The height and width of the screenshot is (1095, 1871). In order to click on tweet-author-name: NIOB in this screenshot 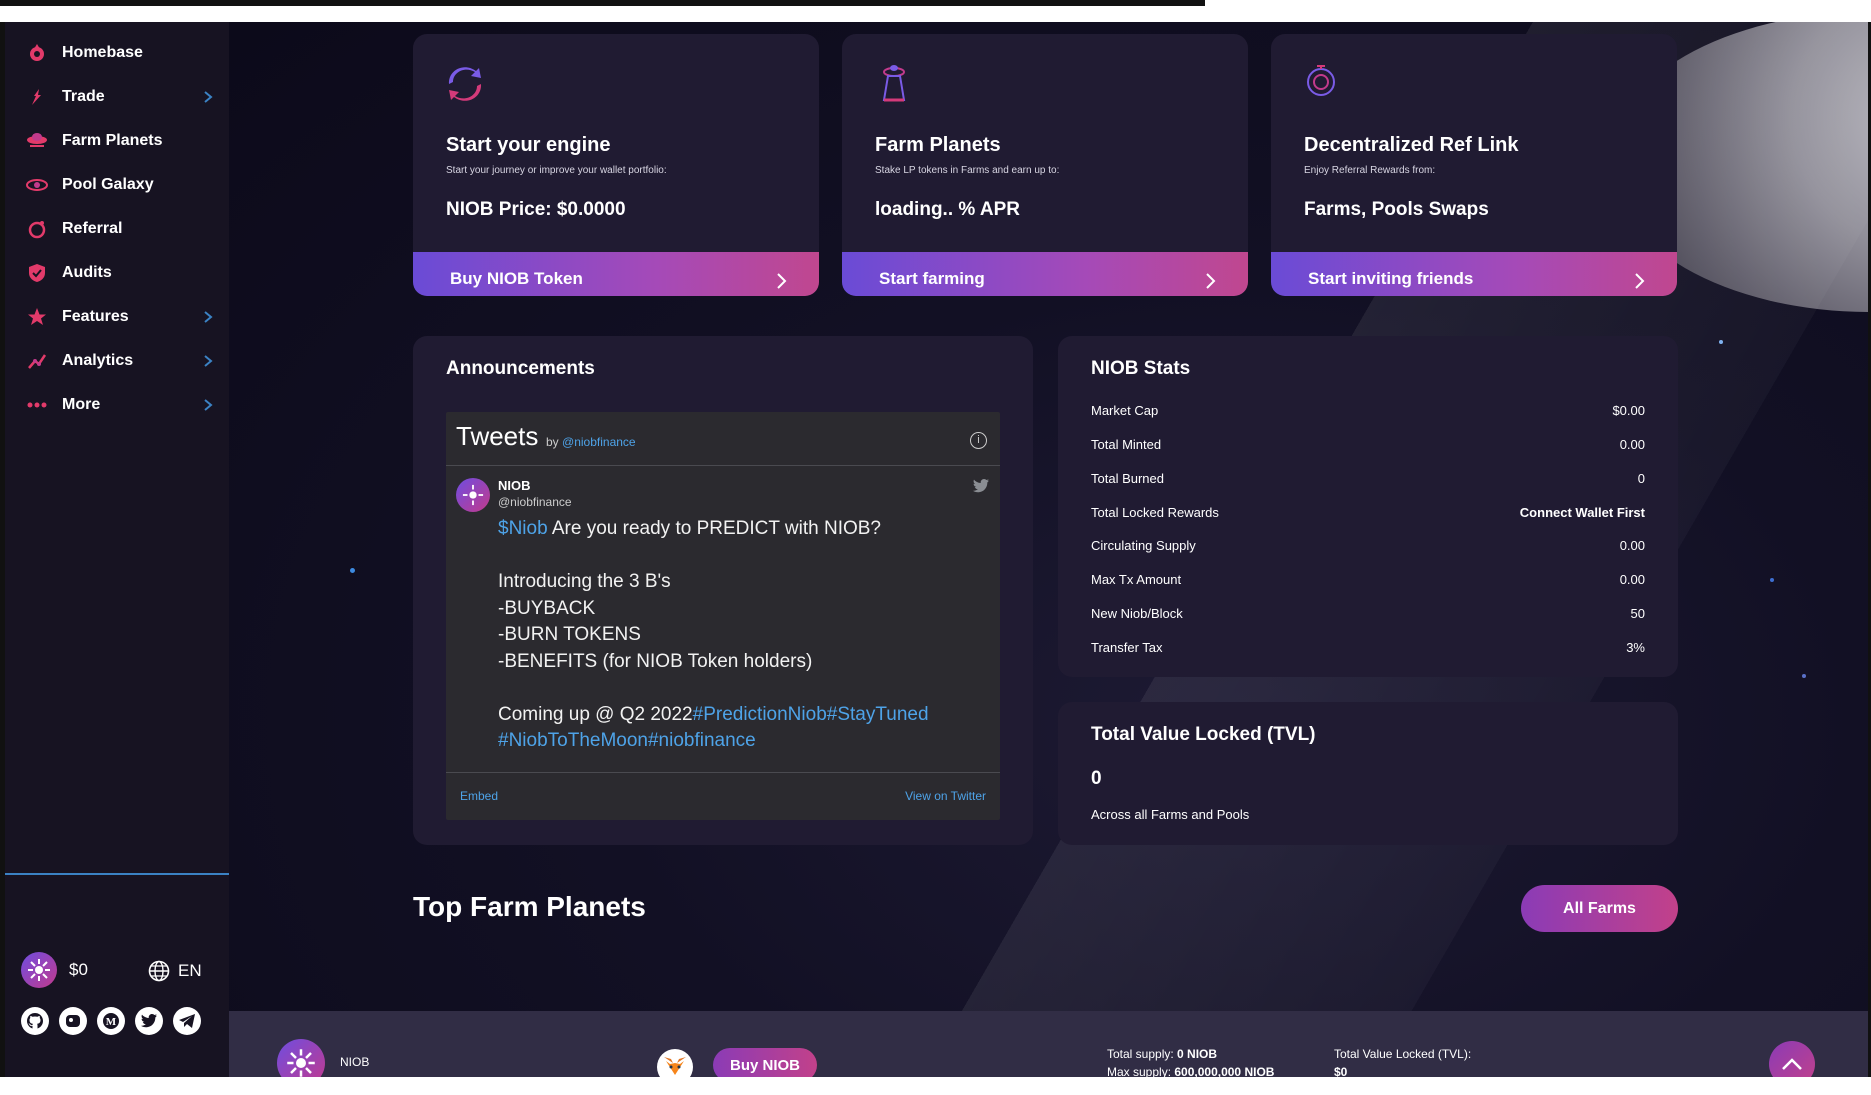, I will do `click(514, 485)`.